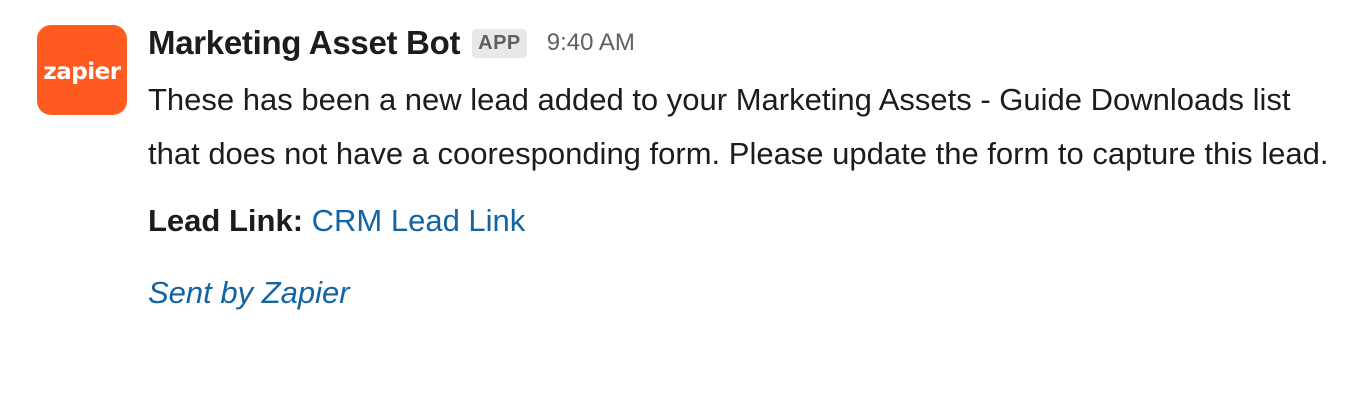 This screenshot has height=400, width=1358. What do you see at coordinates (743, 221) in the screenshot?
I see `lead-link-row: Lead Link: CRM Lead Link` at bounding box center [743, 221].